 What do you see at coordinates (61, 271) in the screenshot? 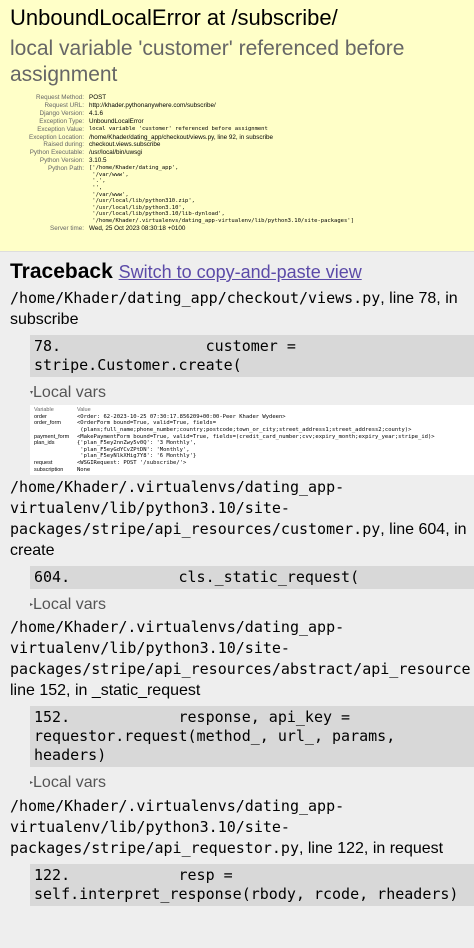
I see `traceback-title: Traceback` at bounding box center [61, 271].